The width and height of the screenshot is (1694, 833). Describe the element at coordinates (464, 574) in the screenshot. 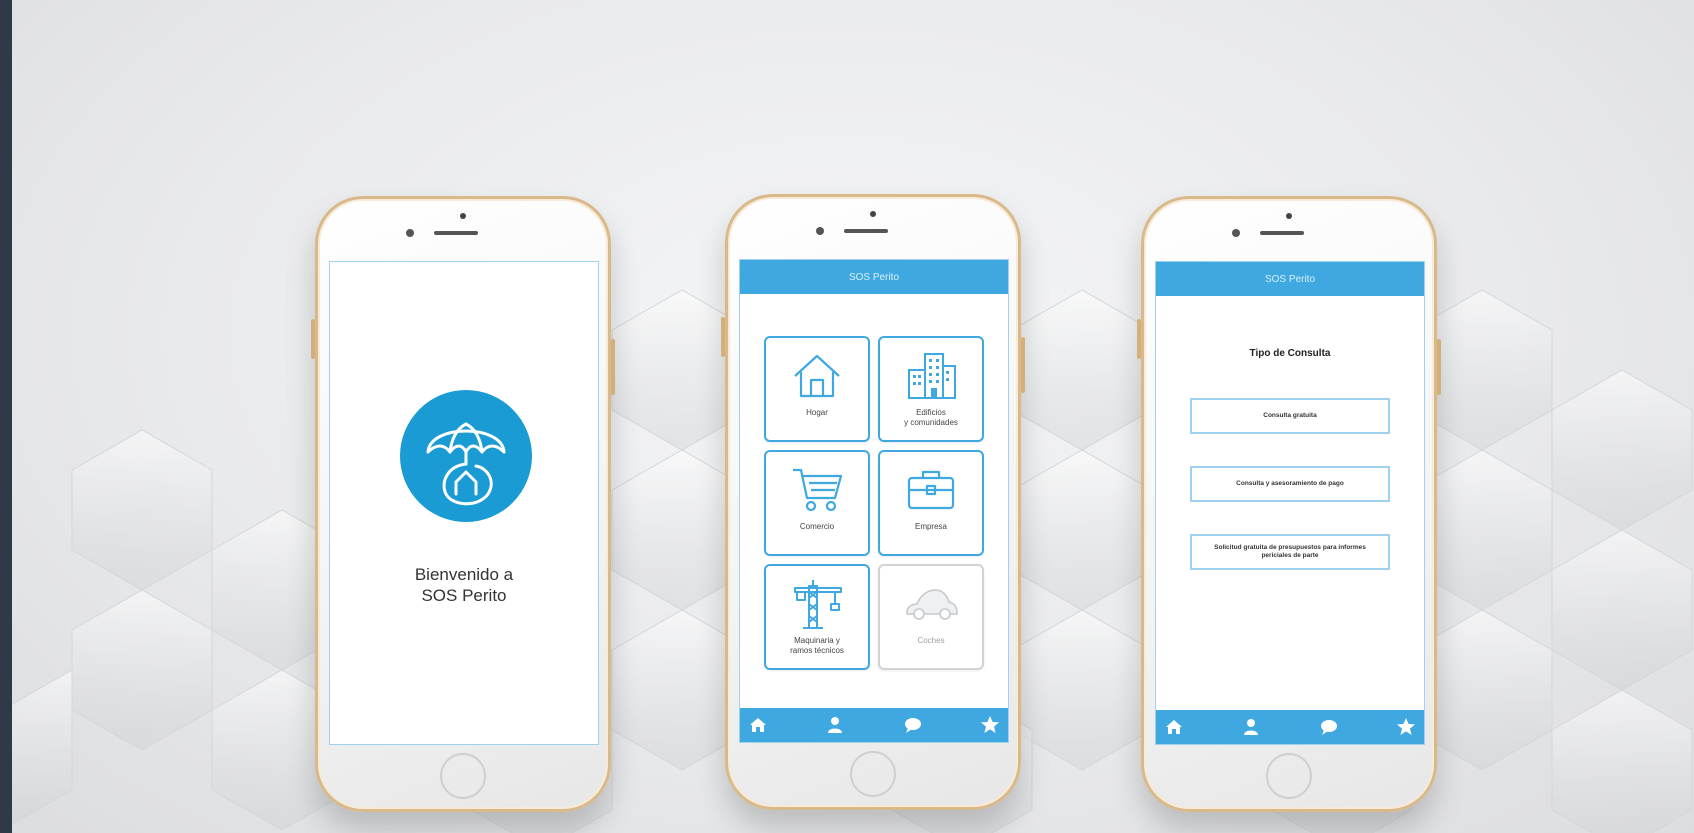

I see `welcome-line1: Bienvenido a` at that location.